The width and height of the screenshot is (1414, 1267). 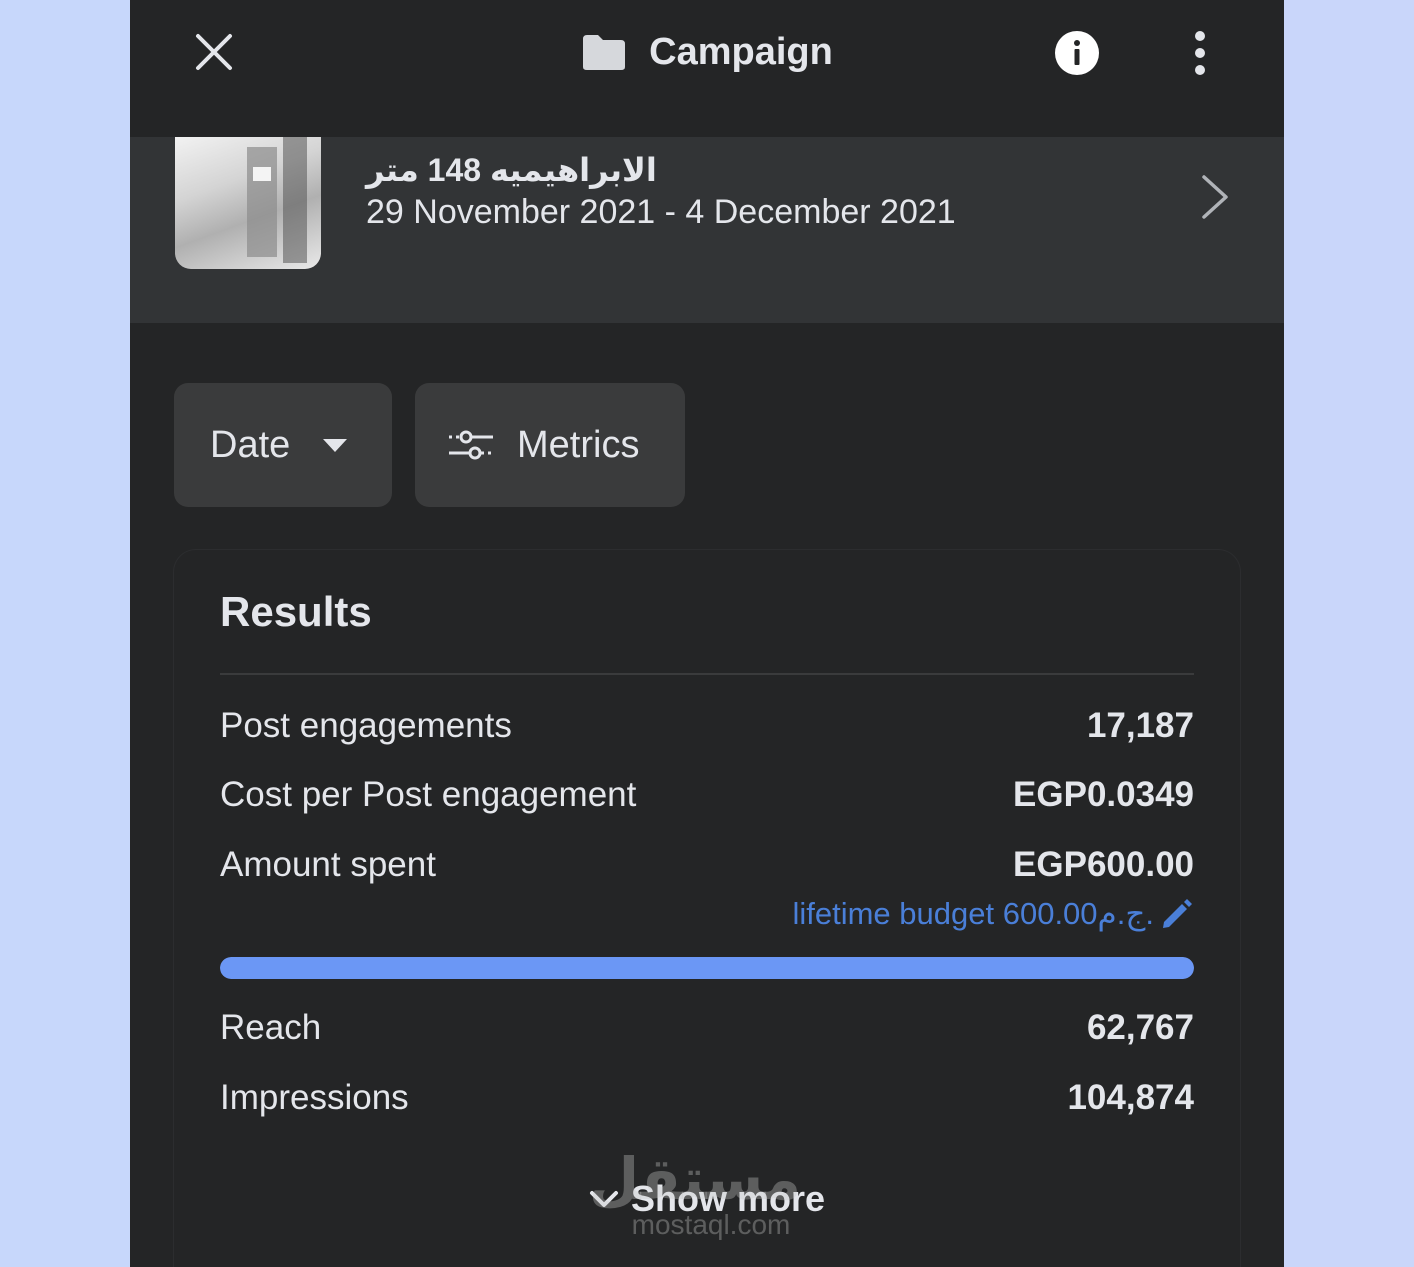 I want to click on top-bar: Campaign, so click(x=707, y=68).